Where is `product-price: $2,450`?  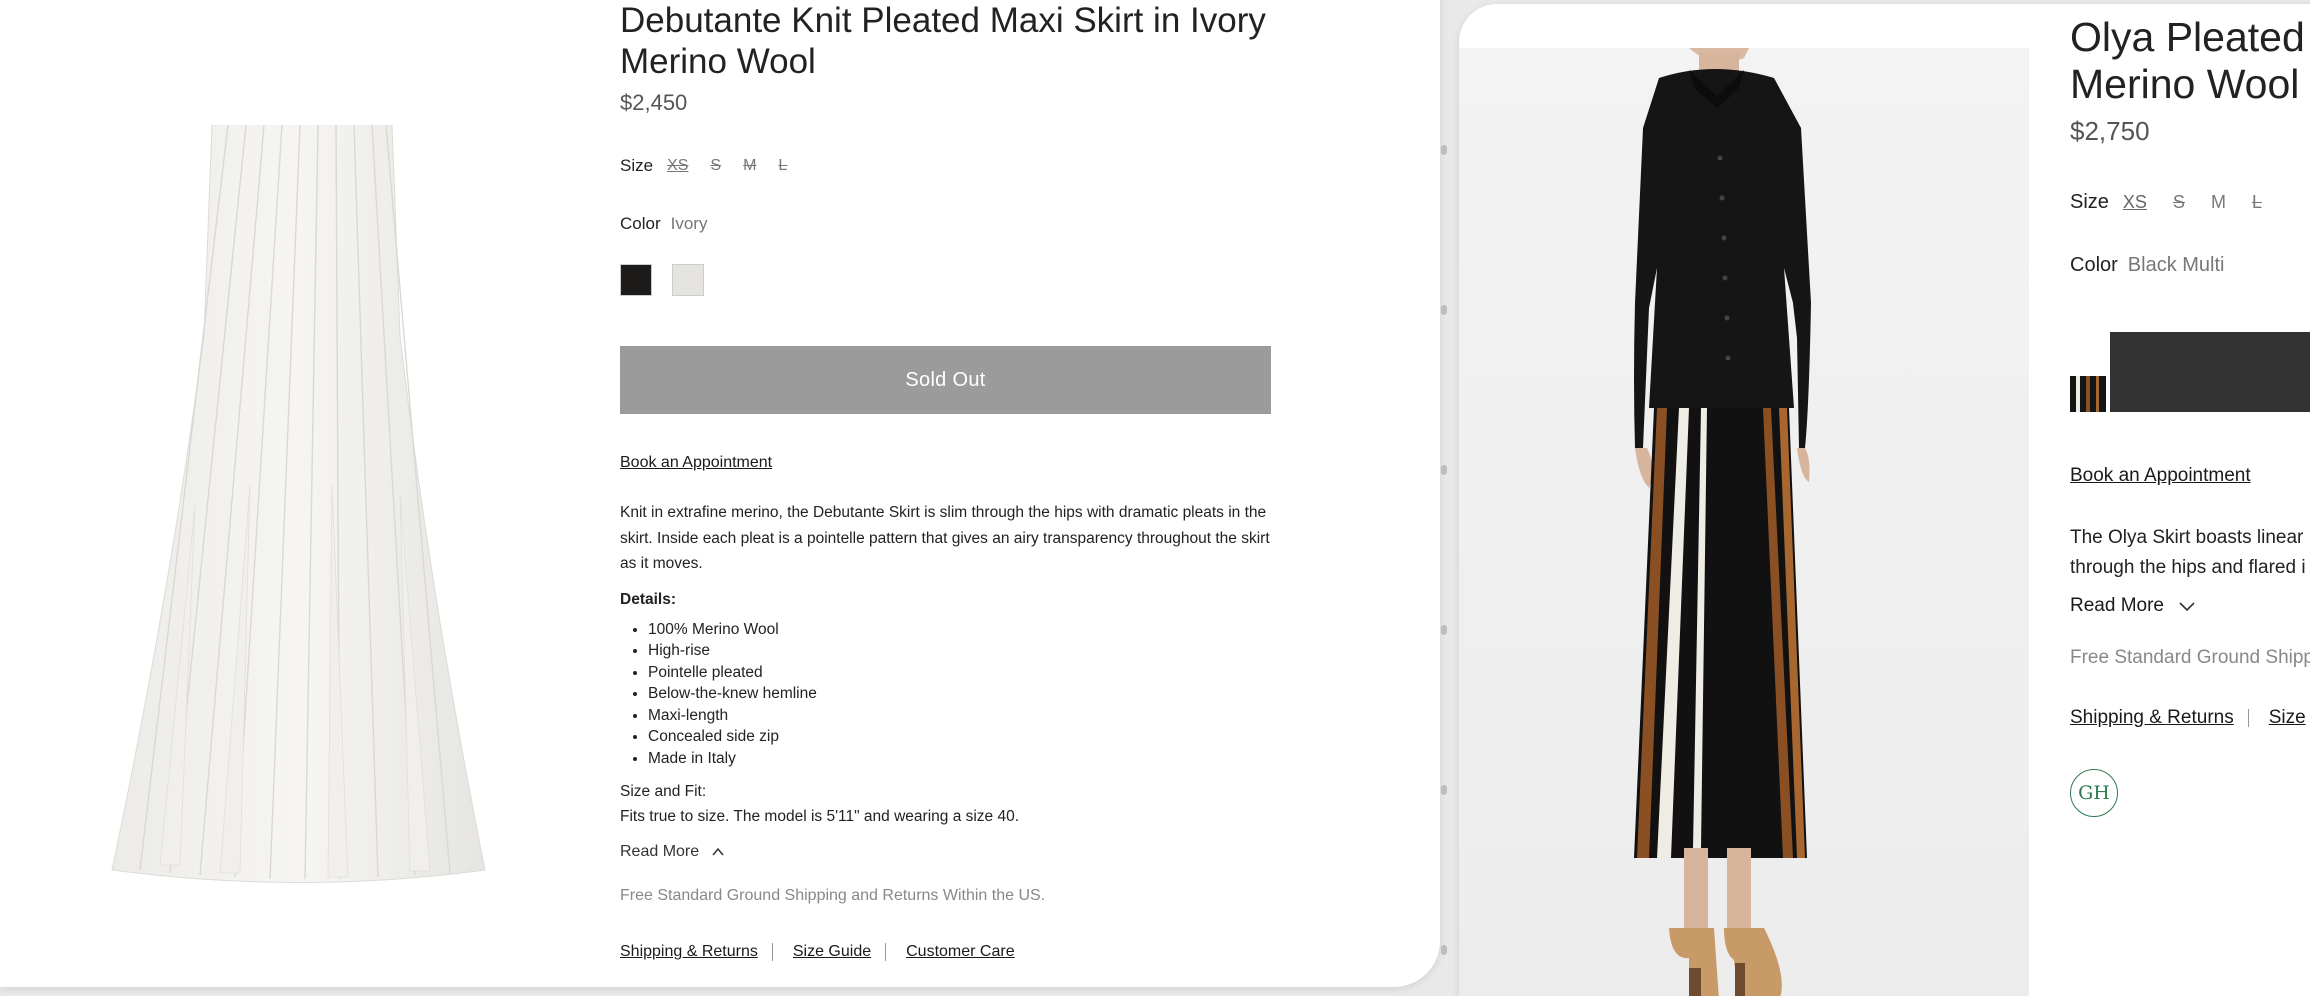 product-price: $2,450 is located at coordinates (654, 102).